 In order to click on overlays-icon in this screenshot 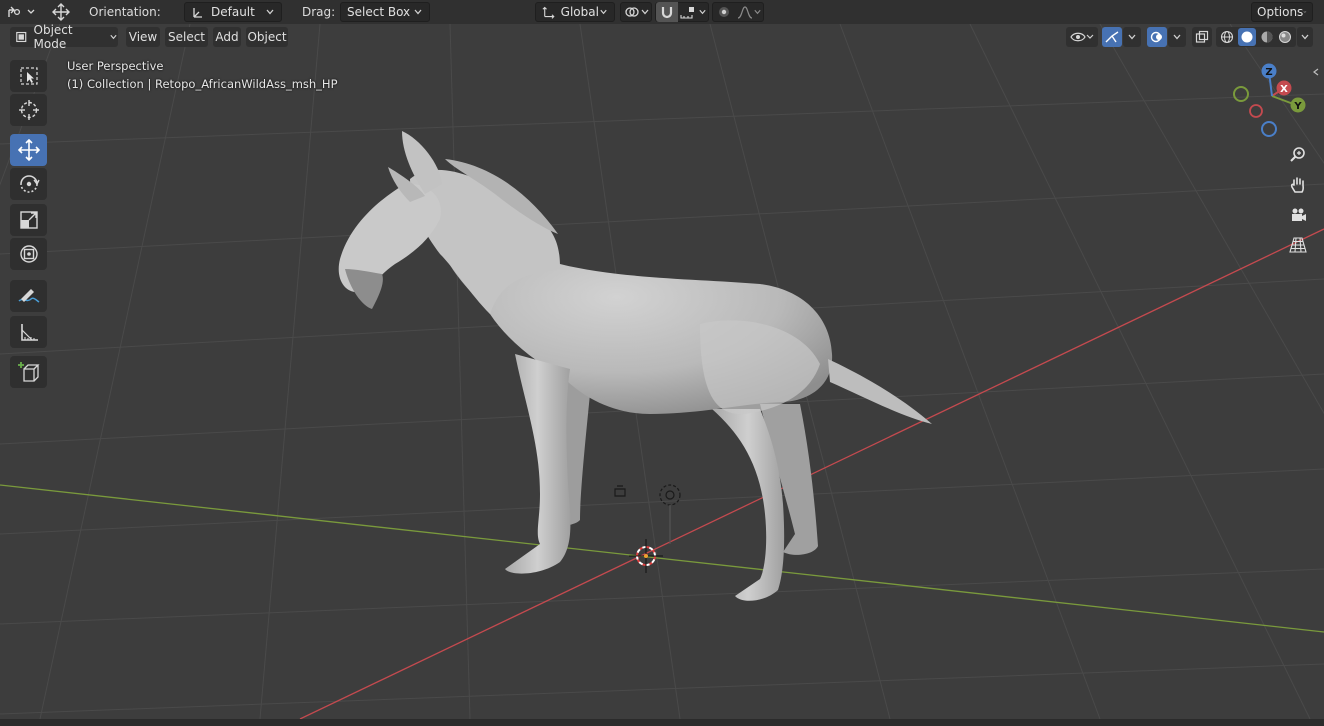, I will do `click(1156, 37)`.